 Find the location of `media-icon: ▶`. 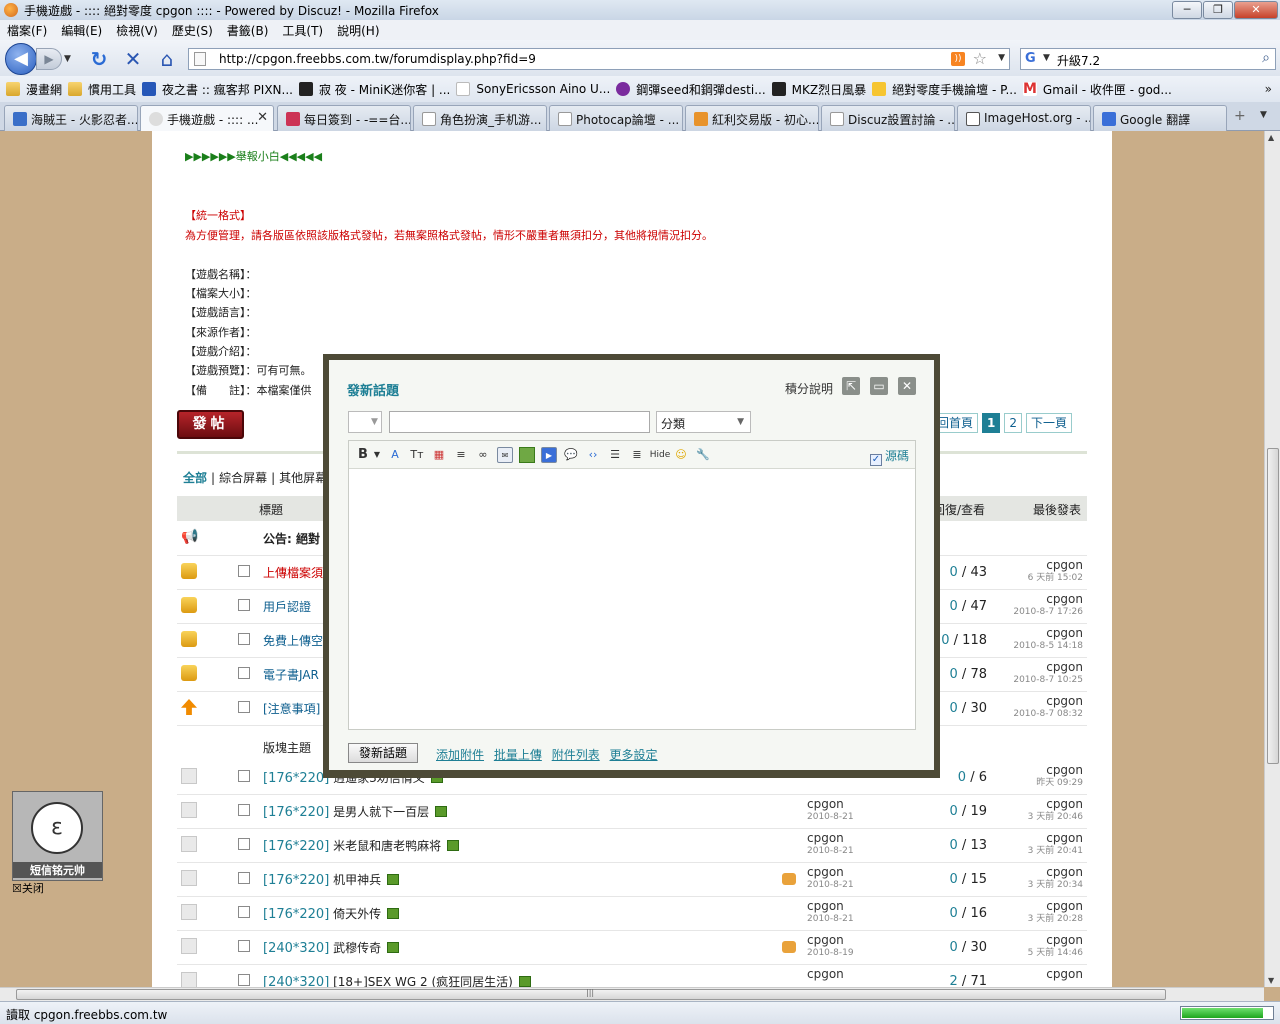

media-icon: ▶ is located at coordinates (549, 455).